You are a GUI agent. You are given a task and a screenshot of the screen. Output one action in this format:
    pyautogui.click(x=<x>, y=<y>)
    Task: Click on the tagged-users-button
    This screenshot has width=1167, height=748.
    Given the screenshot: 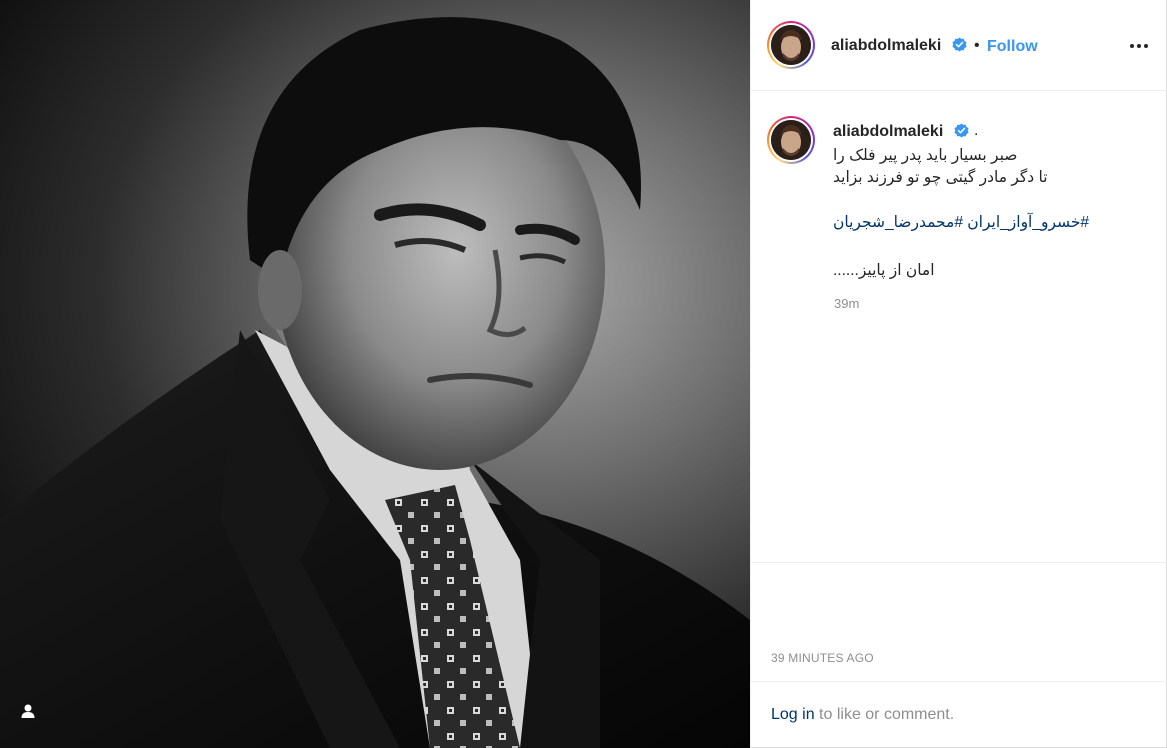 What is the action you would take?
    pyautogui.click(x=34, y=717)
    